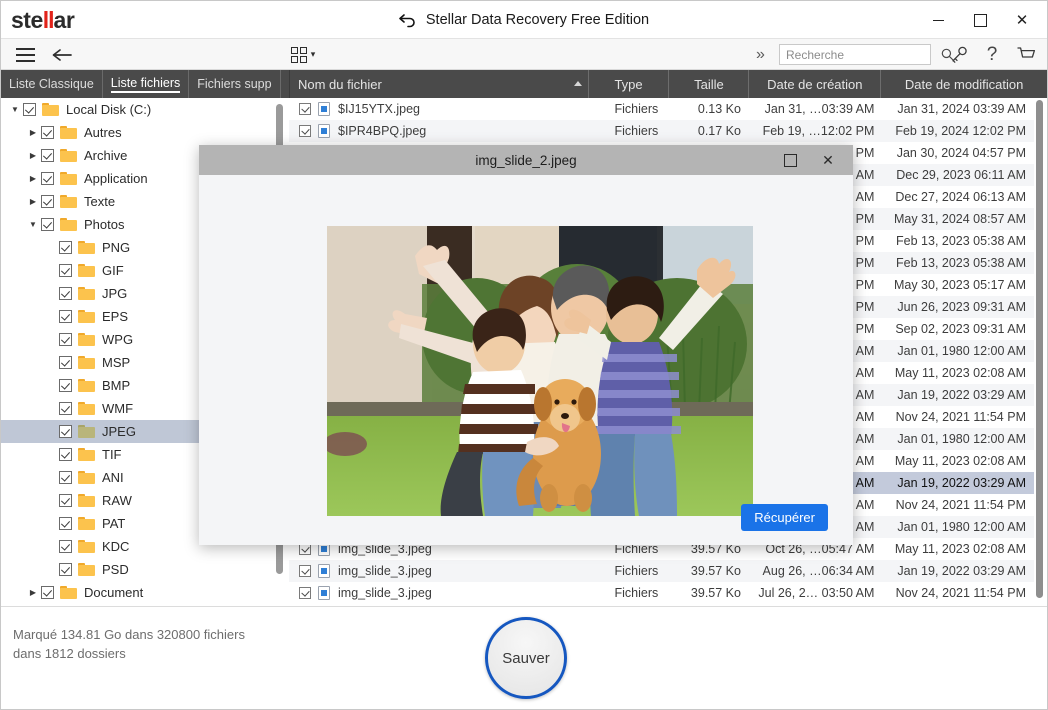  Describe the element at coordinates (938, 20) in the screenshot. I see `minimize-button` at that location.